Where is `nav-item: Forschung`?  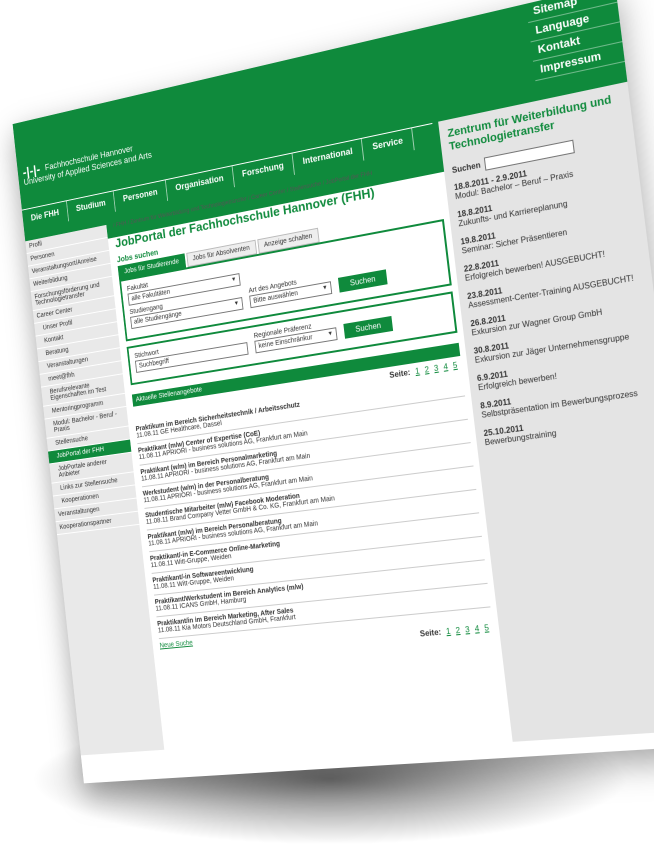
nav-item: Forschung is located at coordinates (264, 170).